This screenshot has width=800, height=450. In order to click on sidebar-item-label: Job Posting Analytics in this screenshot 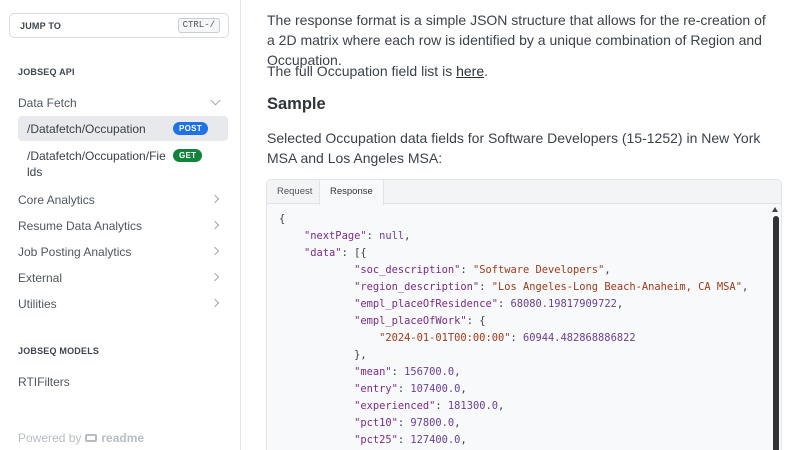, I will do `click(75, 252)`.